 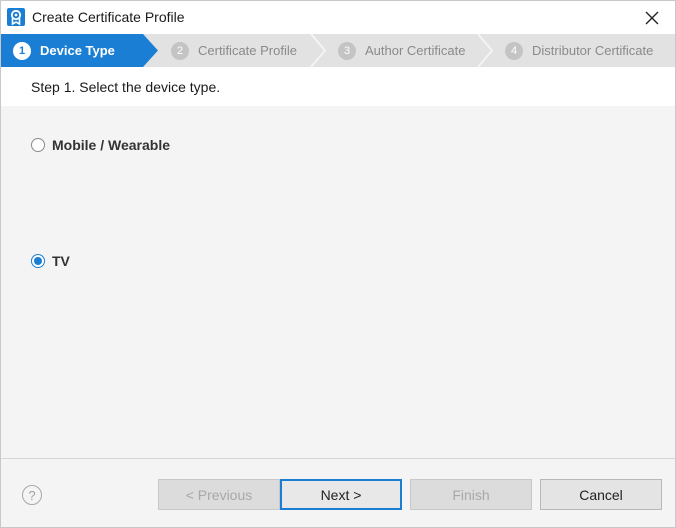 What do you see at coordinates (22, 50) in the screenshot?
I see `step-number: 1` at bounding box center [22, 50].